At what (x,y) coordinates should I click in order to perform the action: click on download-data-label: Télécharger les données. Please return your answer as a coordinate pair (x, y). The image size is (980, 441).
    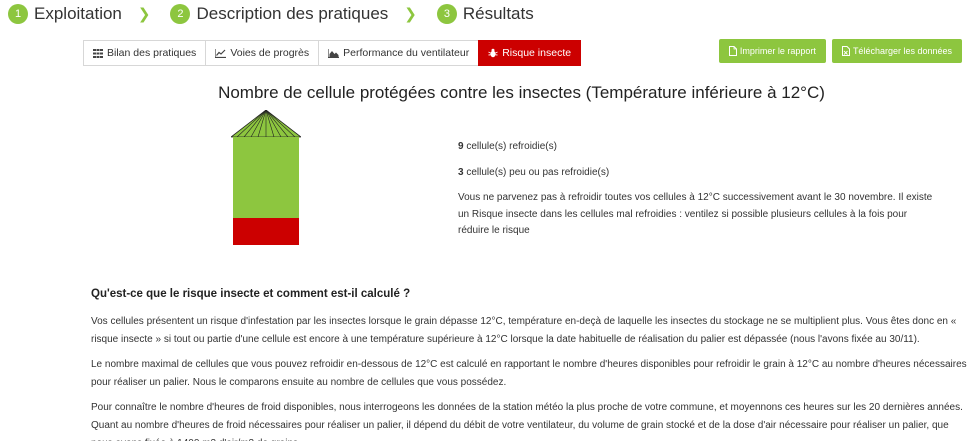
    Looking at the image, I should click on (902, 51).